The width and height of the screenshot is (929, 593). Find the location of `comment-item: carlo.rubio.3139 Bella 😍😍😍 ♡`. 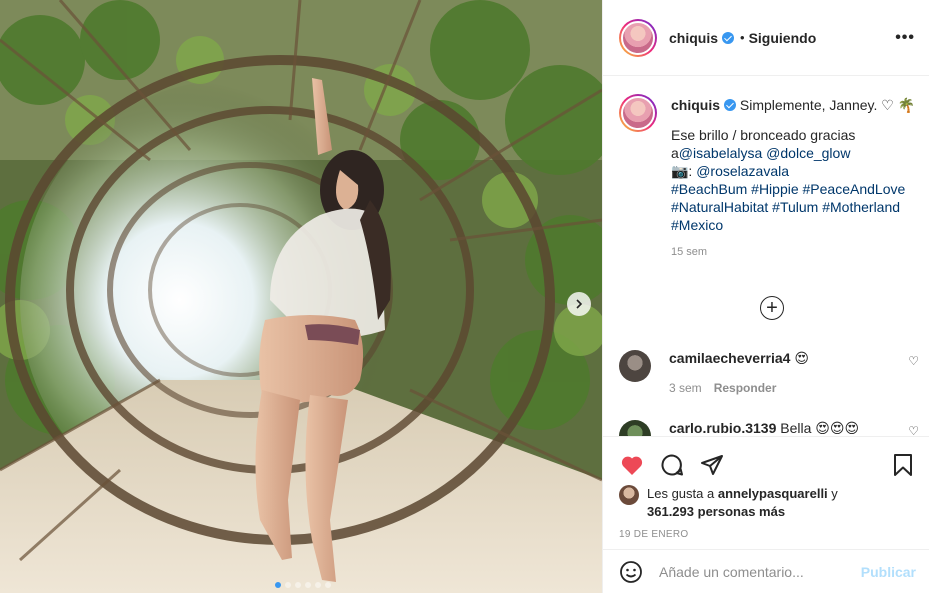

comment-item: carlo.rubio.3139 Bella 😍😍😍 ♡ is located at coordinates (769, 428).